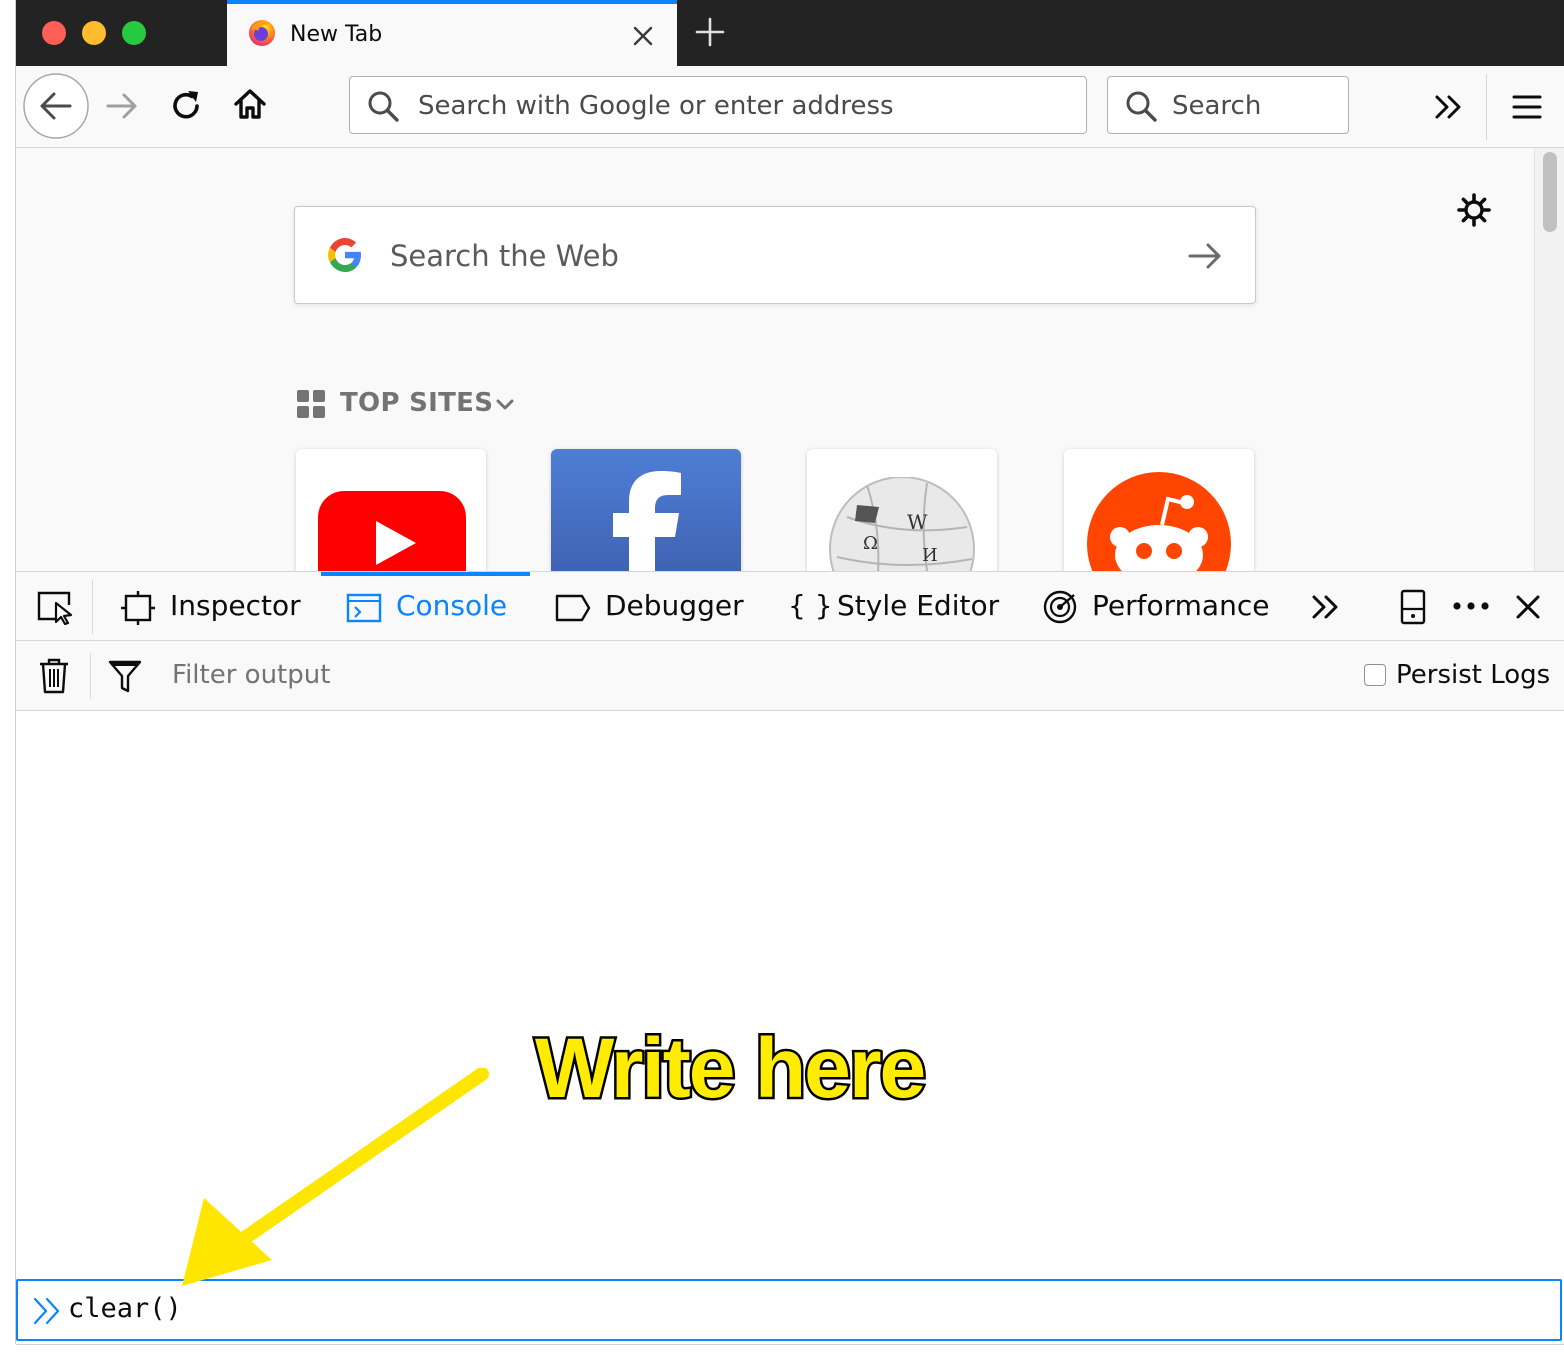 The width and height of the screenshot is (1564, 1358). I want to click on page-scrollbar, so click(1549, 359).